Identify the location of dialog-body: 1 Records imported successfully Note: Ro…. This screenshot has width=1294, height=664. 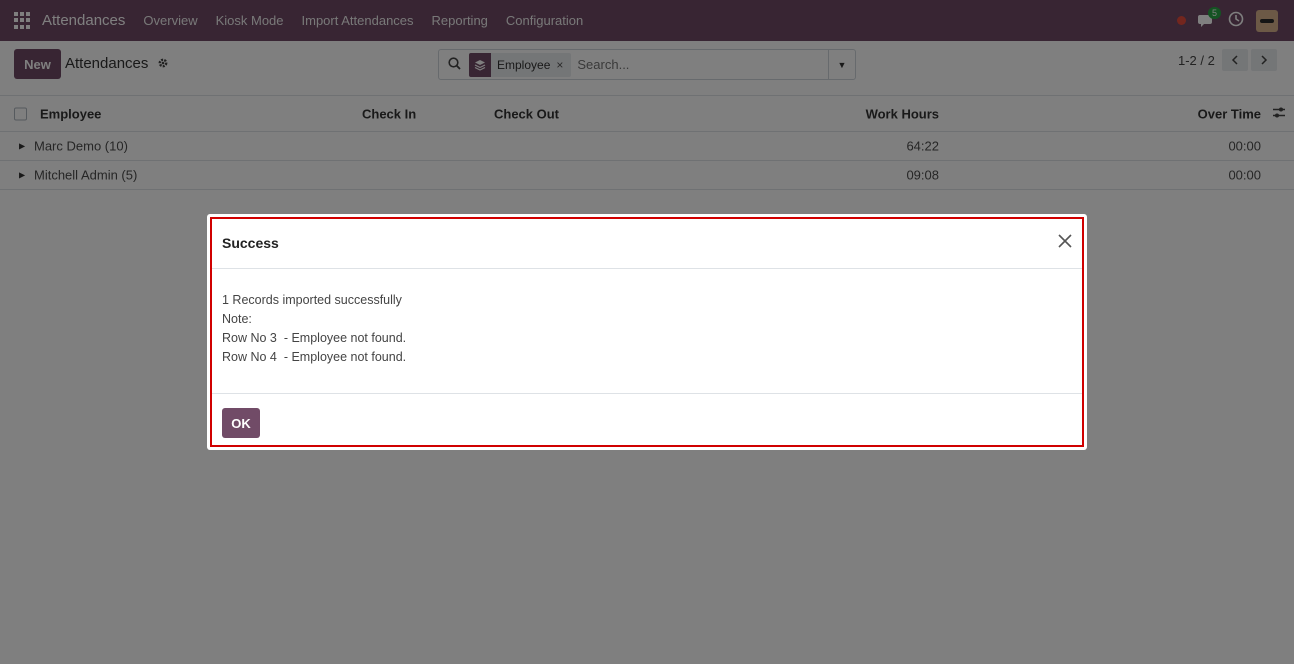
(314, 329).